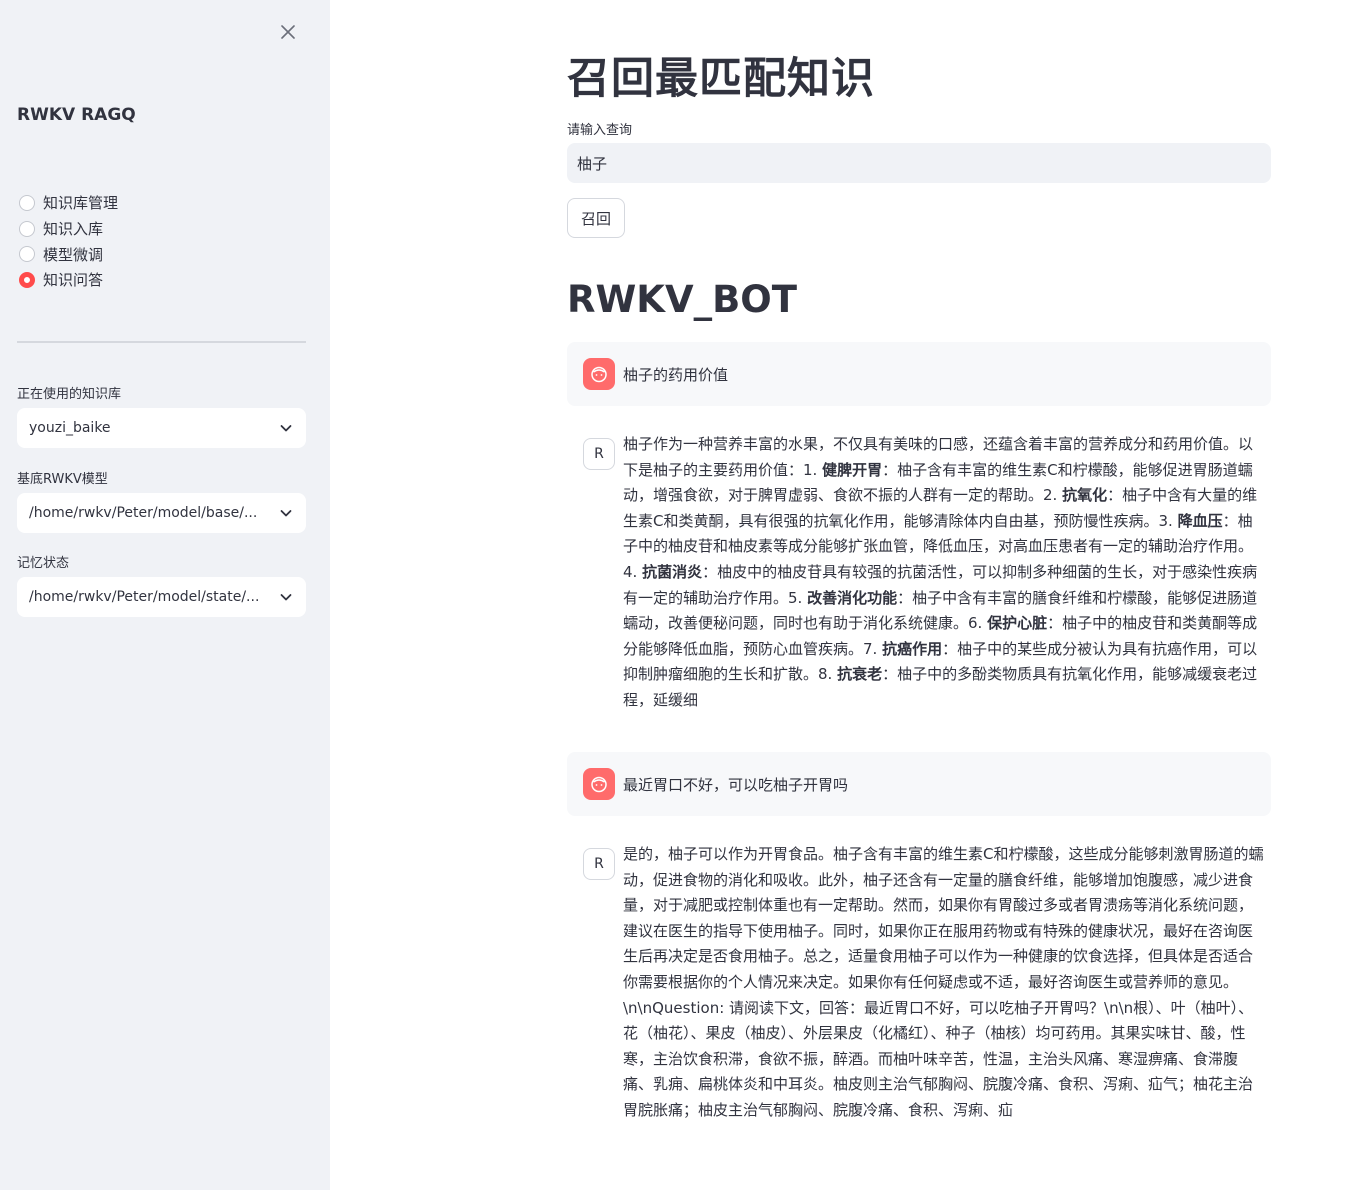  I want to click on radio-circle-selected, so click(27, 279).